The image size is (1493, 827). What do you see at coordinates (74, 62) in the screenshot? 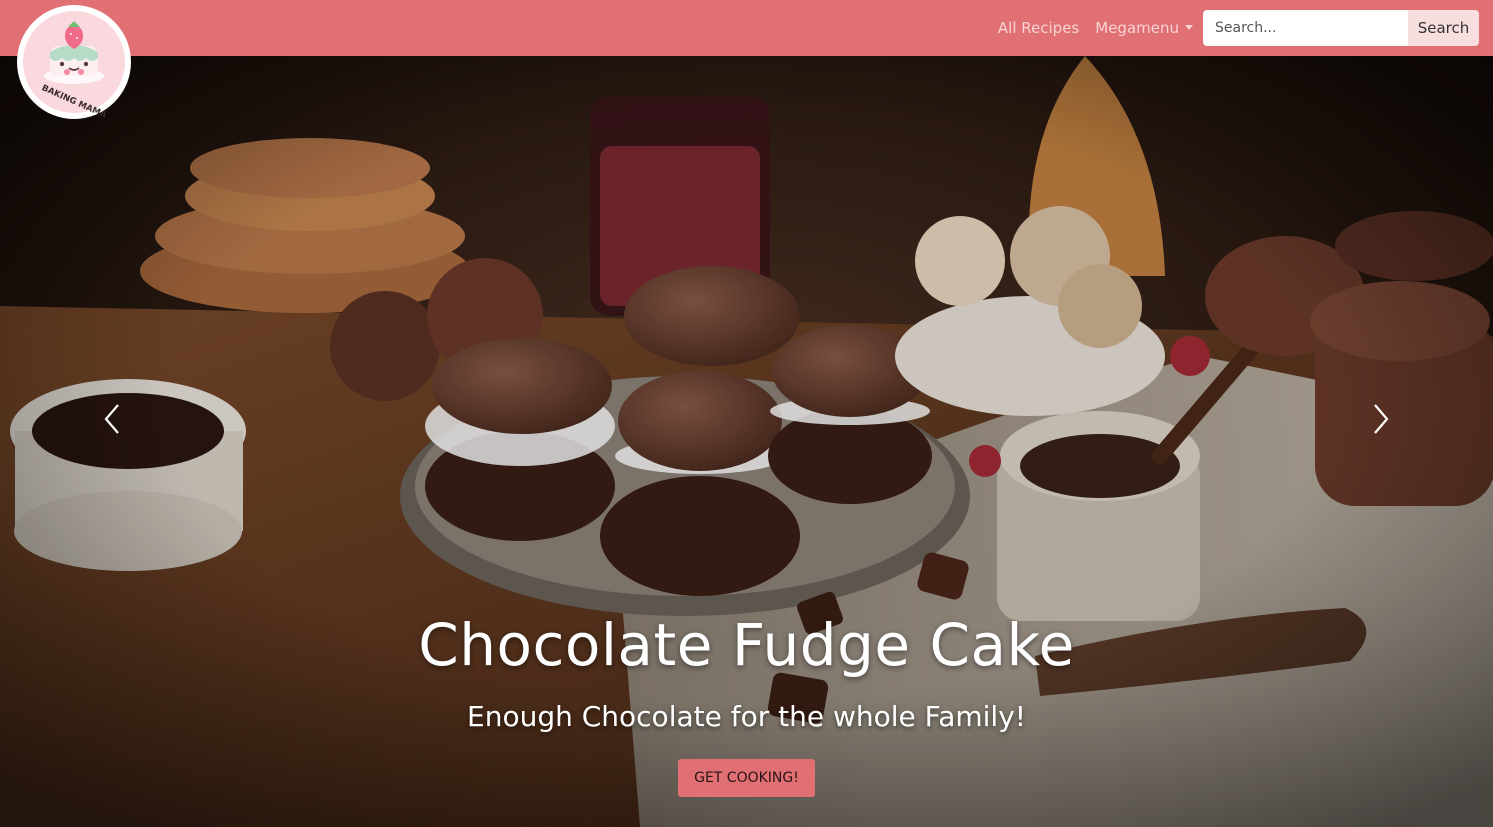
I see `brand-logo: BAKING MAMA` at bounding box center [74, 62].